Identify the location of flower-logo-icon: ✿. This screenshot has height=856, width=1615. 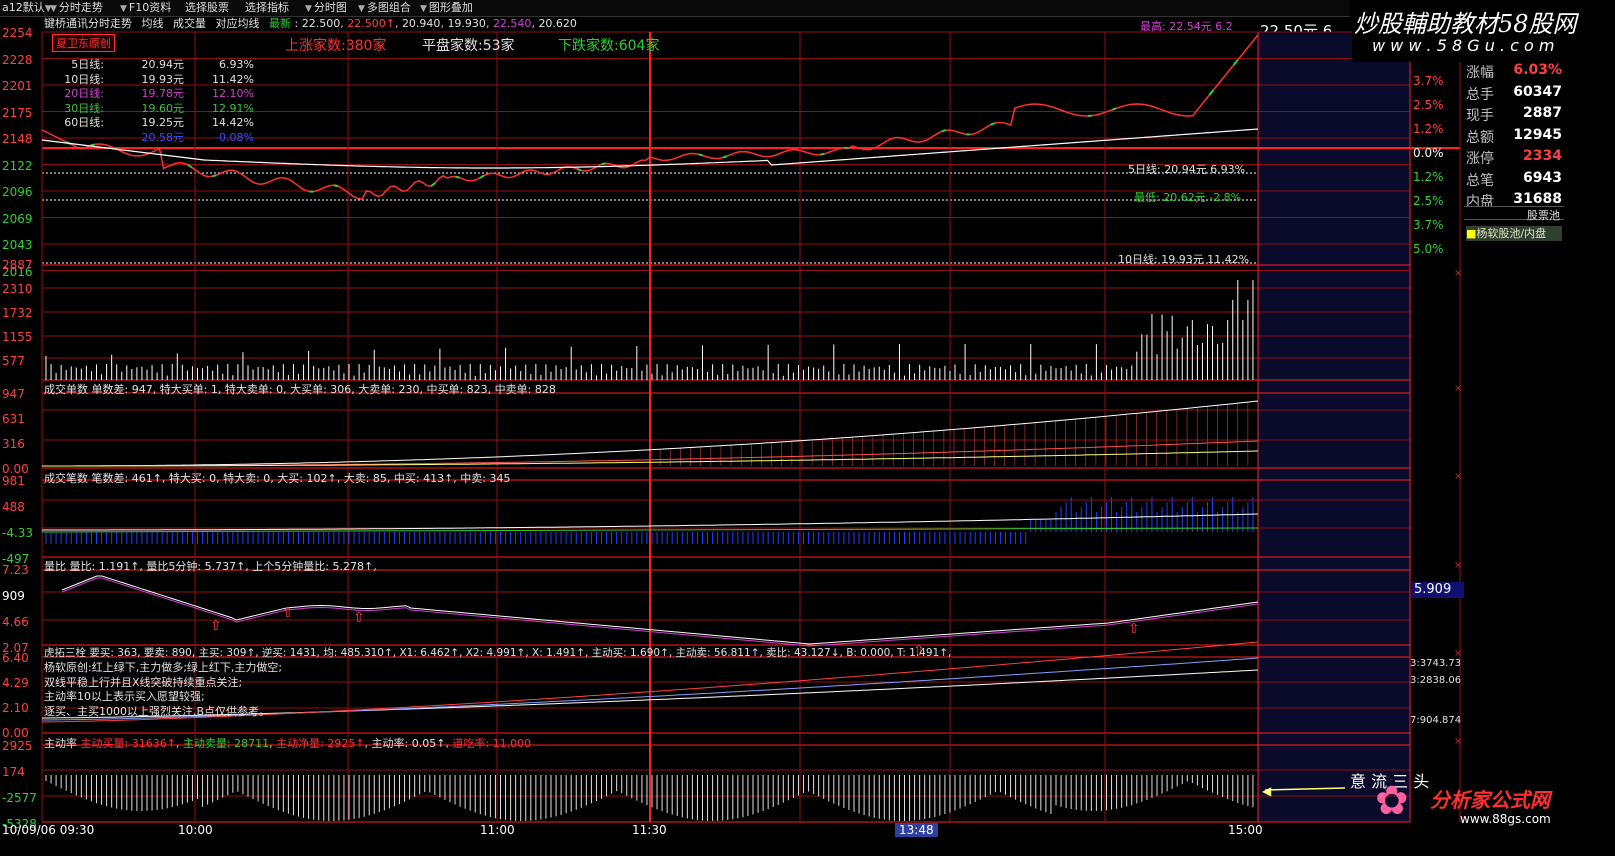
(1392, 801).